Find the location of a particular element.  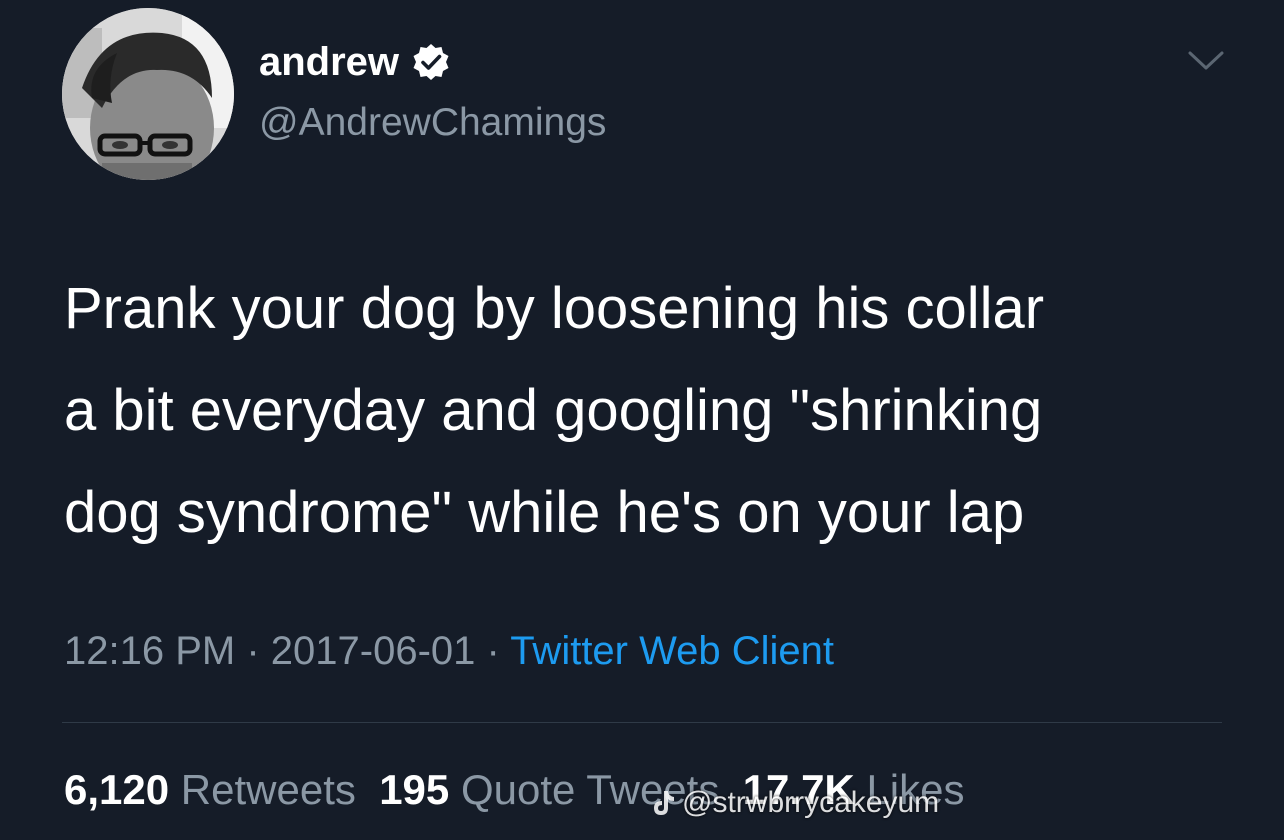

avatar is located at coordinates (148, 94).